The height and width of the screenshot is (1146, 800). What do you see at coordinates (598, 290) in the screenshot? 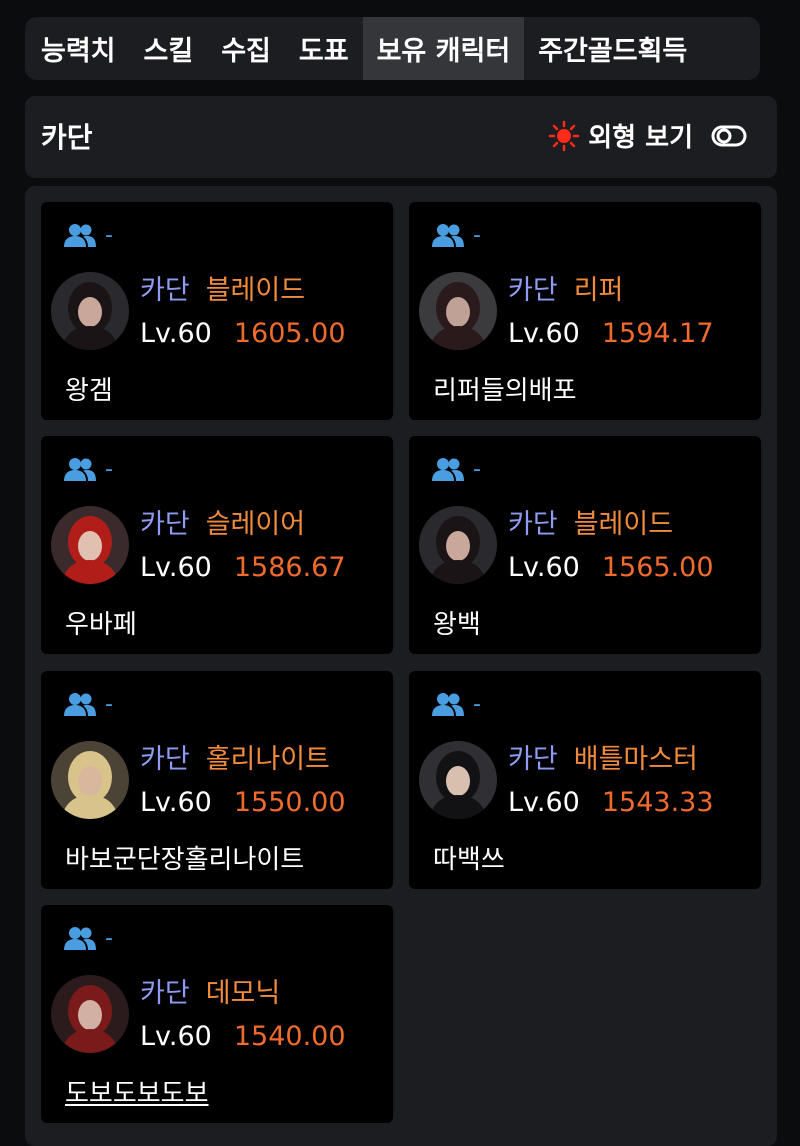
I see `class-name: 리퍼` at bounding box center [598, 290].